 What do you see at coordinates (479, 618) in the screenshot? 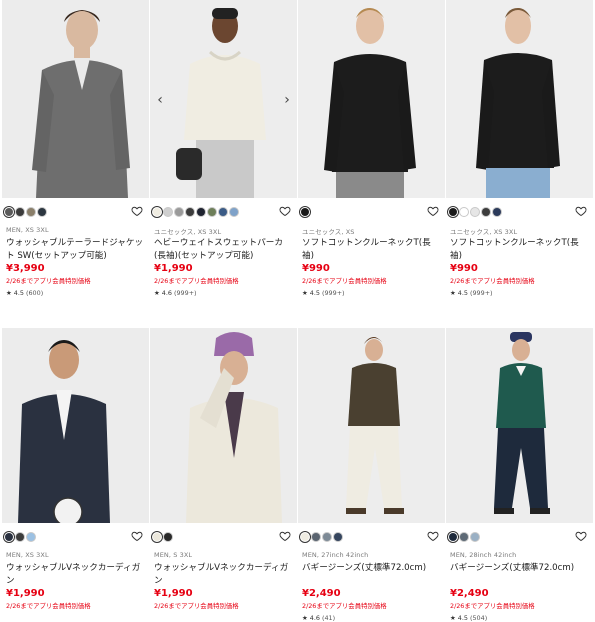
I see `review-count: (504)` at bounding box center [479, 618].